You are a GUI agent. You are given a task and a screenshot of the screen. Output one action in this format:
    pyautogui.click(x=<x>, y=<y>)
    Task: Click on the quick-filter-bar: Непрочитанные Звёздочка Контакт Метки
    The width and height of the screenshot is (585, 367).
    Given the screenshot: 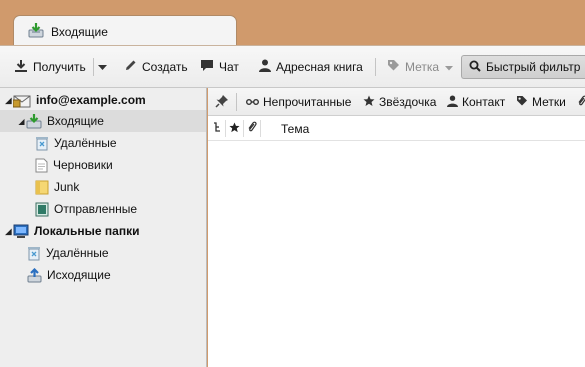 What is the action you would take?
    pyautogui.click(x=396, y=102)
    